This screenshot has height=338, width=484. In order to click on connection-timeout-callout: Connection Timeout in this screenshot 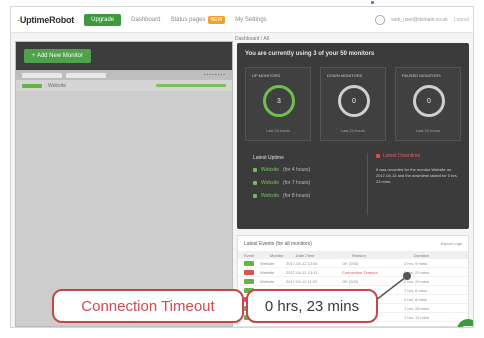, I will do `click(148, 306)`.